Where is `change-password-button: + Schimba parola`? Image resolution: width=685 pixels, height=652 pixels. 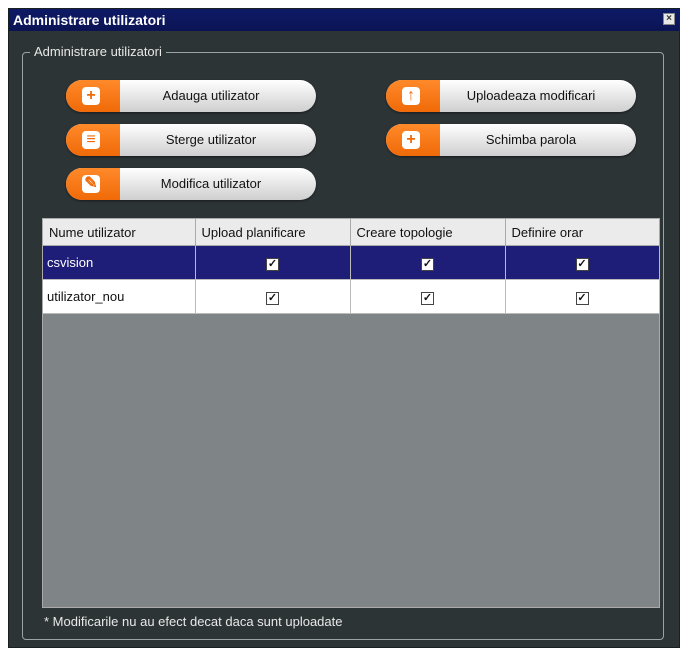
change-password-button: + Schimba parola is located at coordinates (511, 140).